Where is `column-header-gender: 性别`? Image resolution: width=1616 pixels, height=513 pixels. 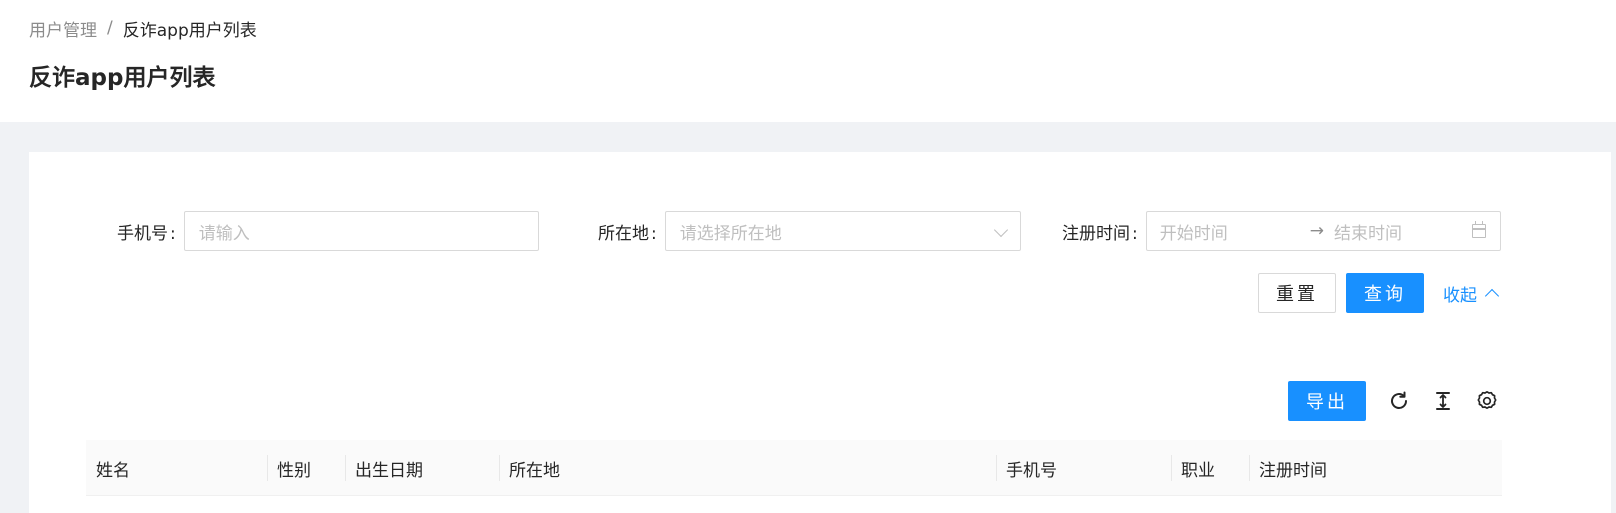 column-header-gender: 性别 is located at coordinates (306, 468).